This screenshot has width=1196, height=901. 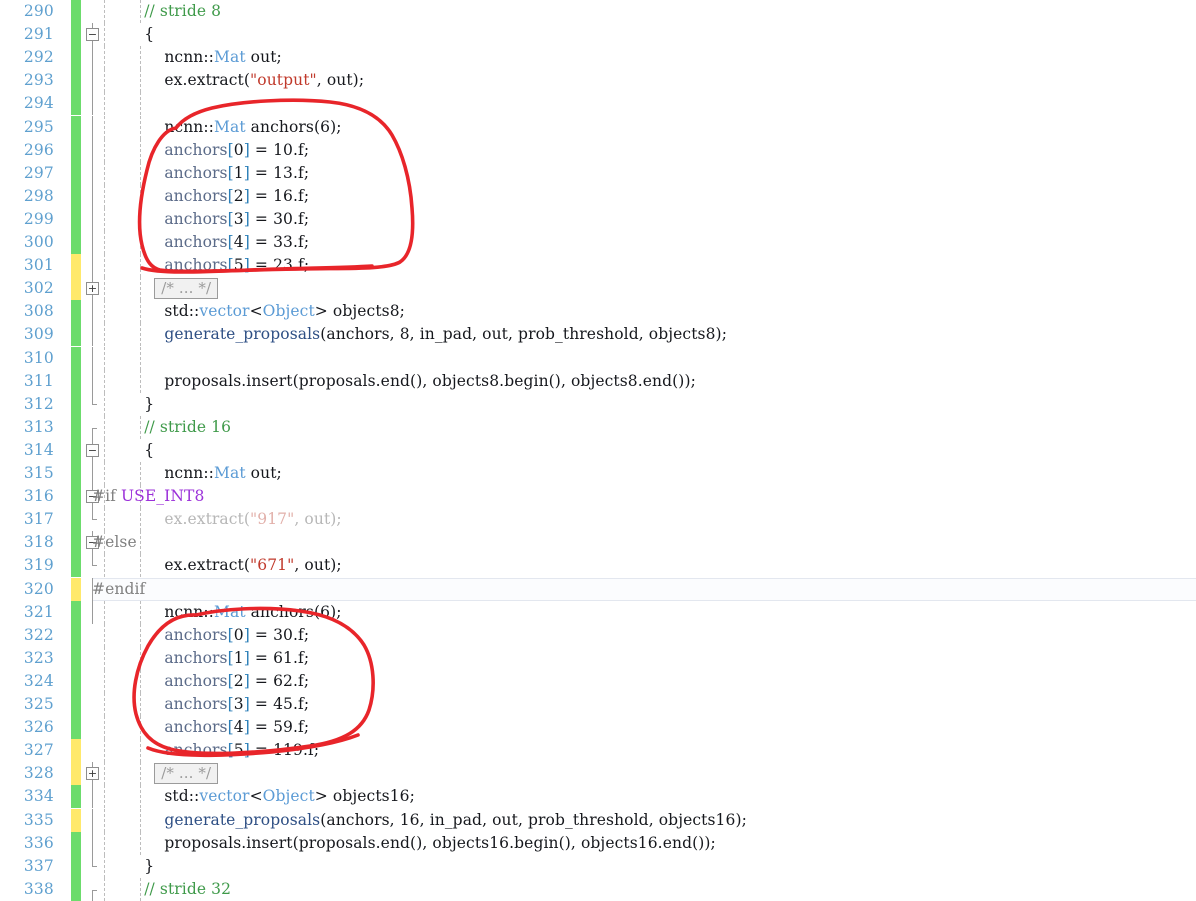 I want to click on code-line: 315 ncnn::Mat out;, so click(x=598, y=474).